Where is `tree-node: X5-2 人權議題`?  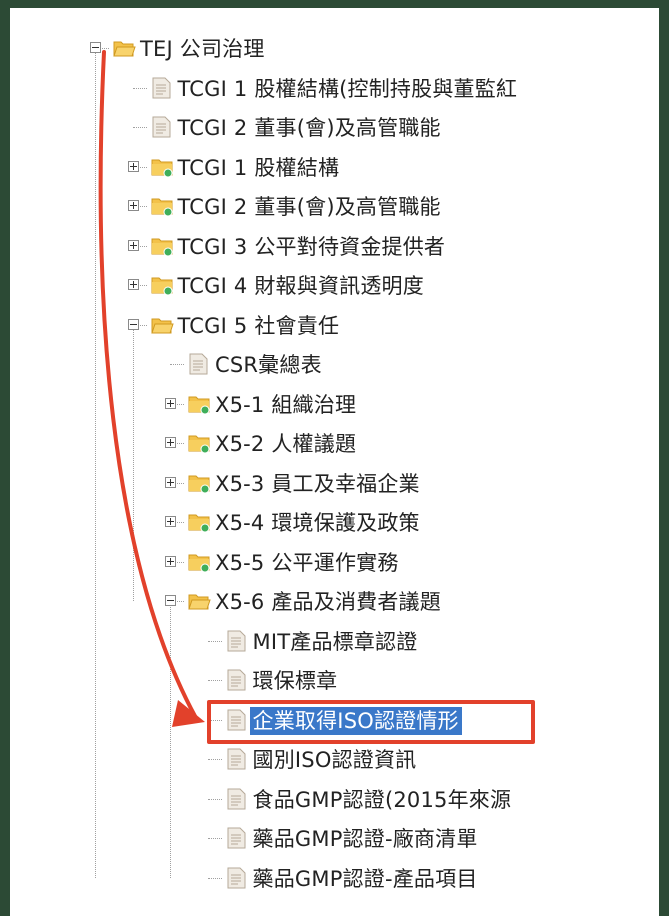
tree-node: X5-2 人權議題 is located at coordinates (334, 444).